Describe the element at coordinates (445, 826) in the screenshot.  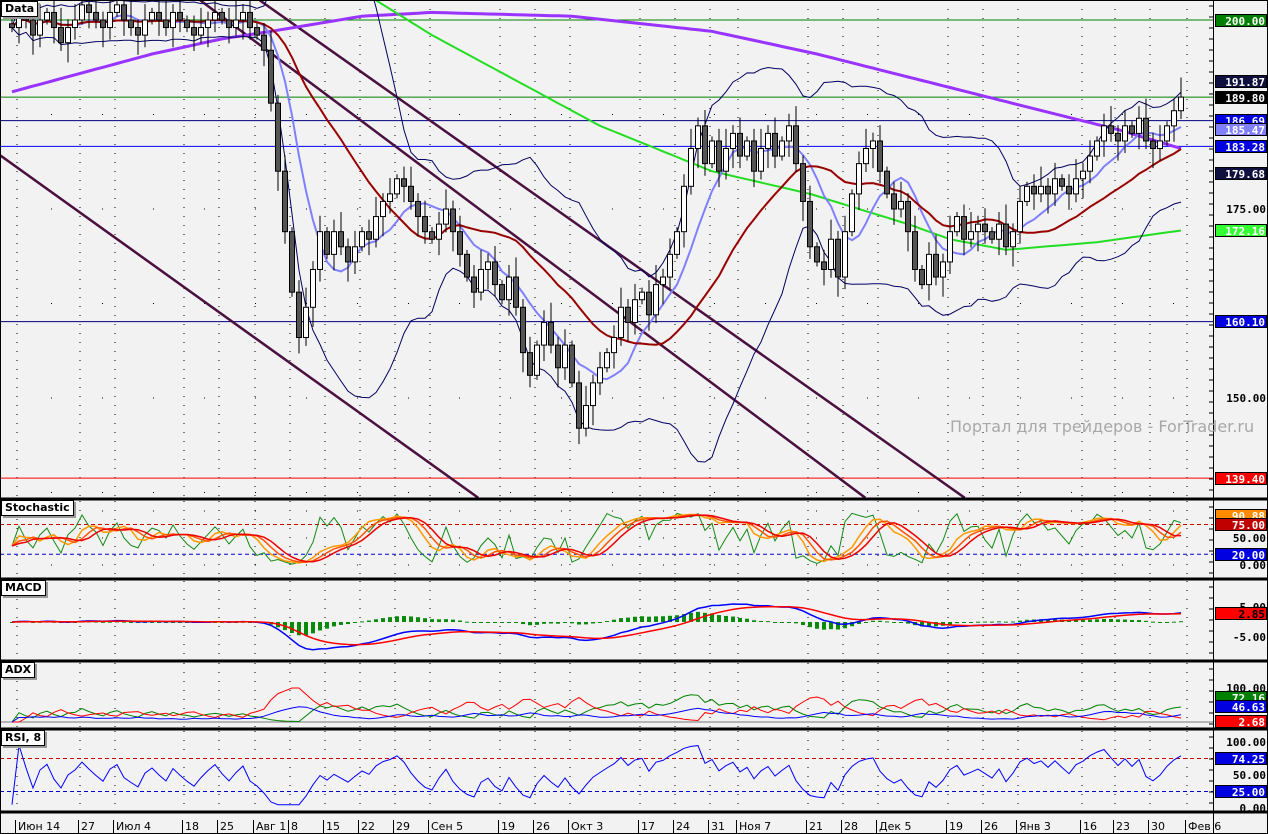
I see `date-label: Сен 5` at that location.